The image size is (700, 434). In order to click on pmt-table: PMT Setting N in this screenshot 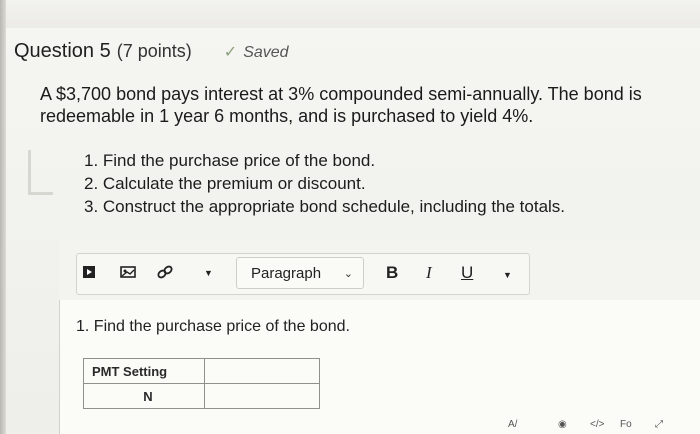, I will do `click(201, 383)`.